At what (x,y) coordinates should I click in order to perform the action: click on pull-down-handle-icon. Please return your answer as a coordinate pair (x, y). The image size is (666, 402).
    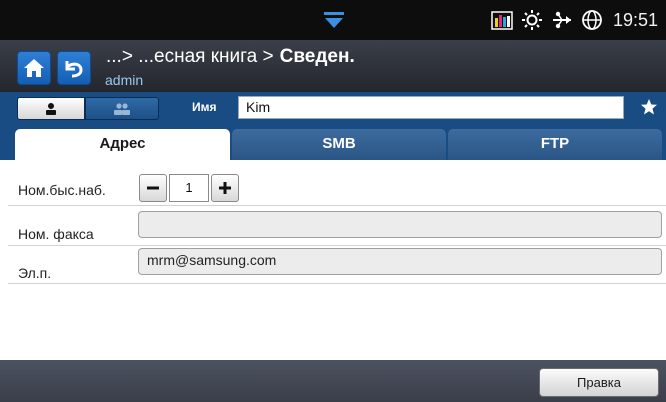
    Looking at the image, I should click on (334, 20).